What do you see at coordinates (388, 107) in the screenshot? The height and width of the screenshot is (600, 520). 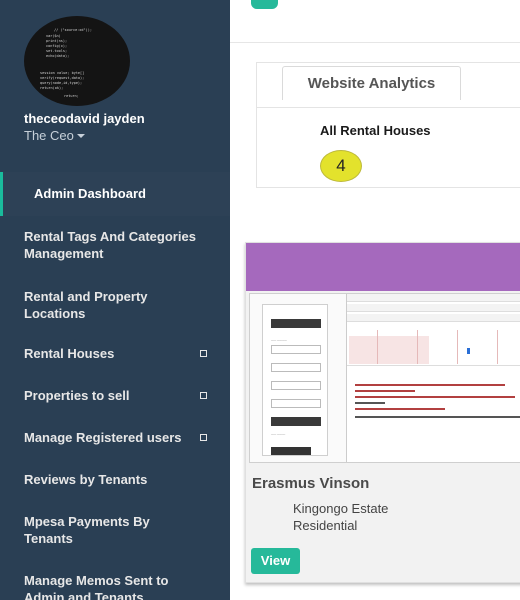 I see `tab-divider` at bounding box center [388, 107].